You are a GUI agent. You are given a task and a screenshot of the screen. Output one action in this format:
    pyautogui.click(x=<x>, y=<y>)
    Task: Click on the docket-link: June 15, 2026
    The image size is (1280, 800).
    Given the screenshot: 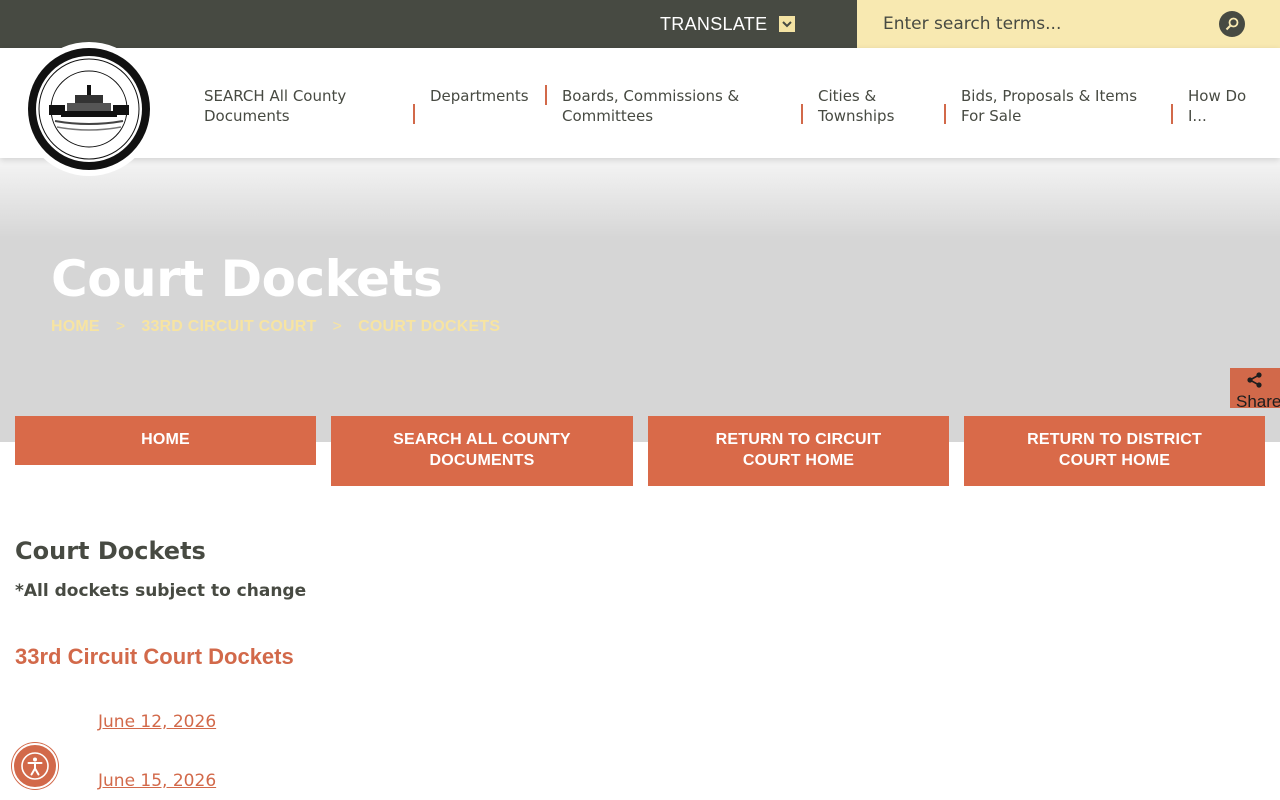 What is the action you would take?
    pyautogui.click(x=157, y=781)
    